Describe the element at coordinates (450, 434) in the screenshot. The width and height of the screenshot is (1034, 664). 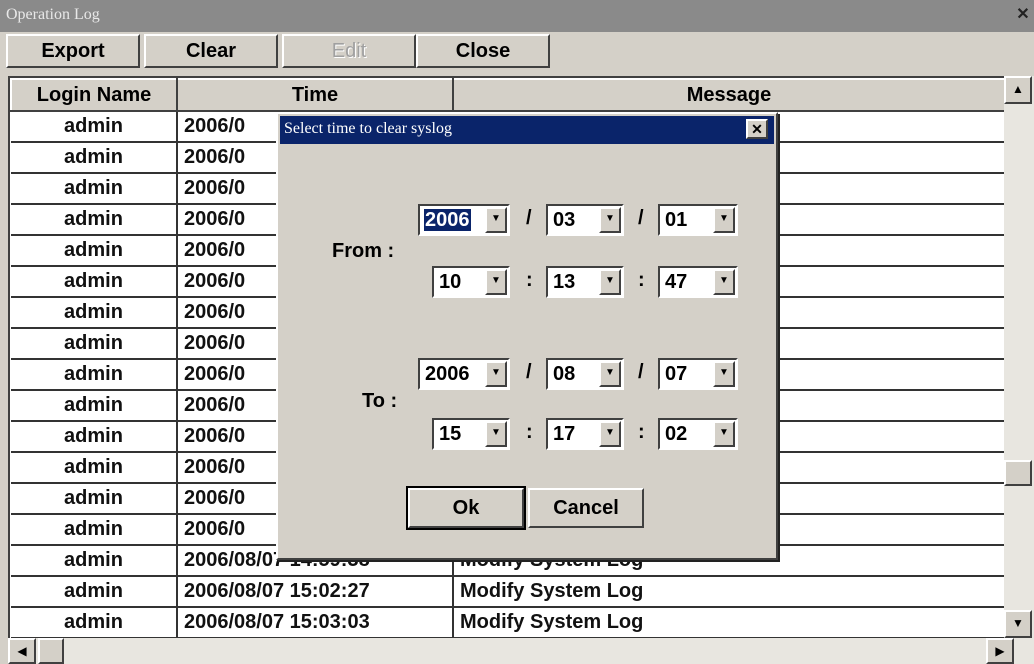
I see `to-hour-value: 15` at that location.